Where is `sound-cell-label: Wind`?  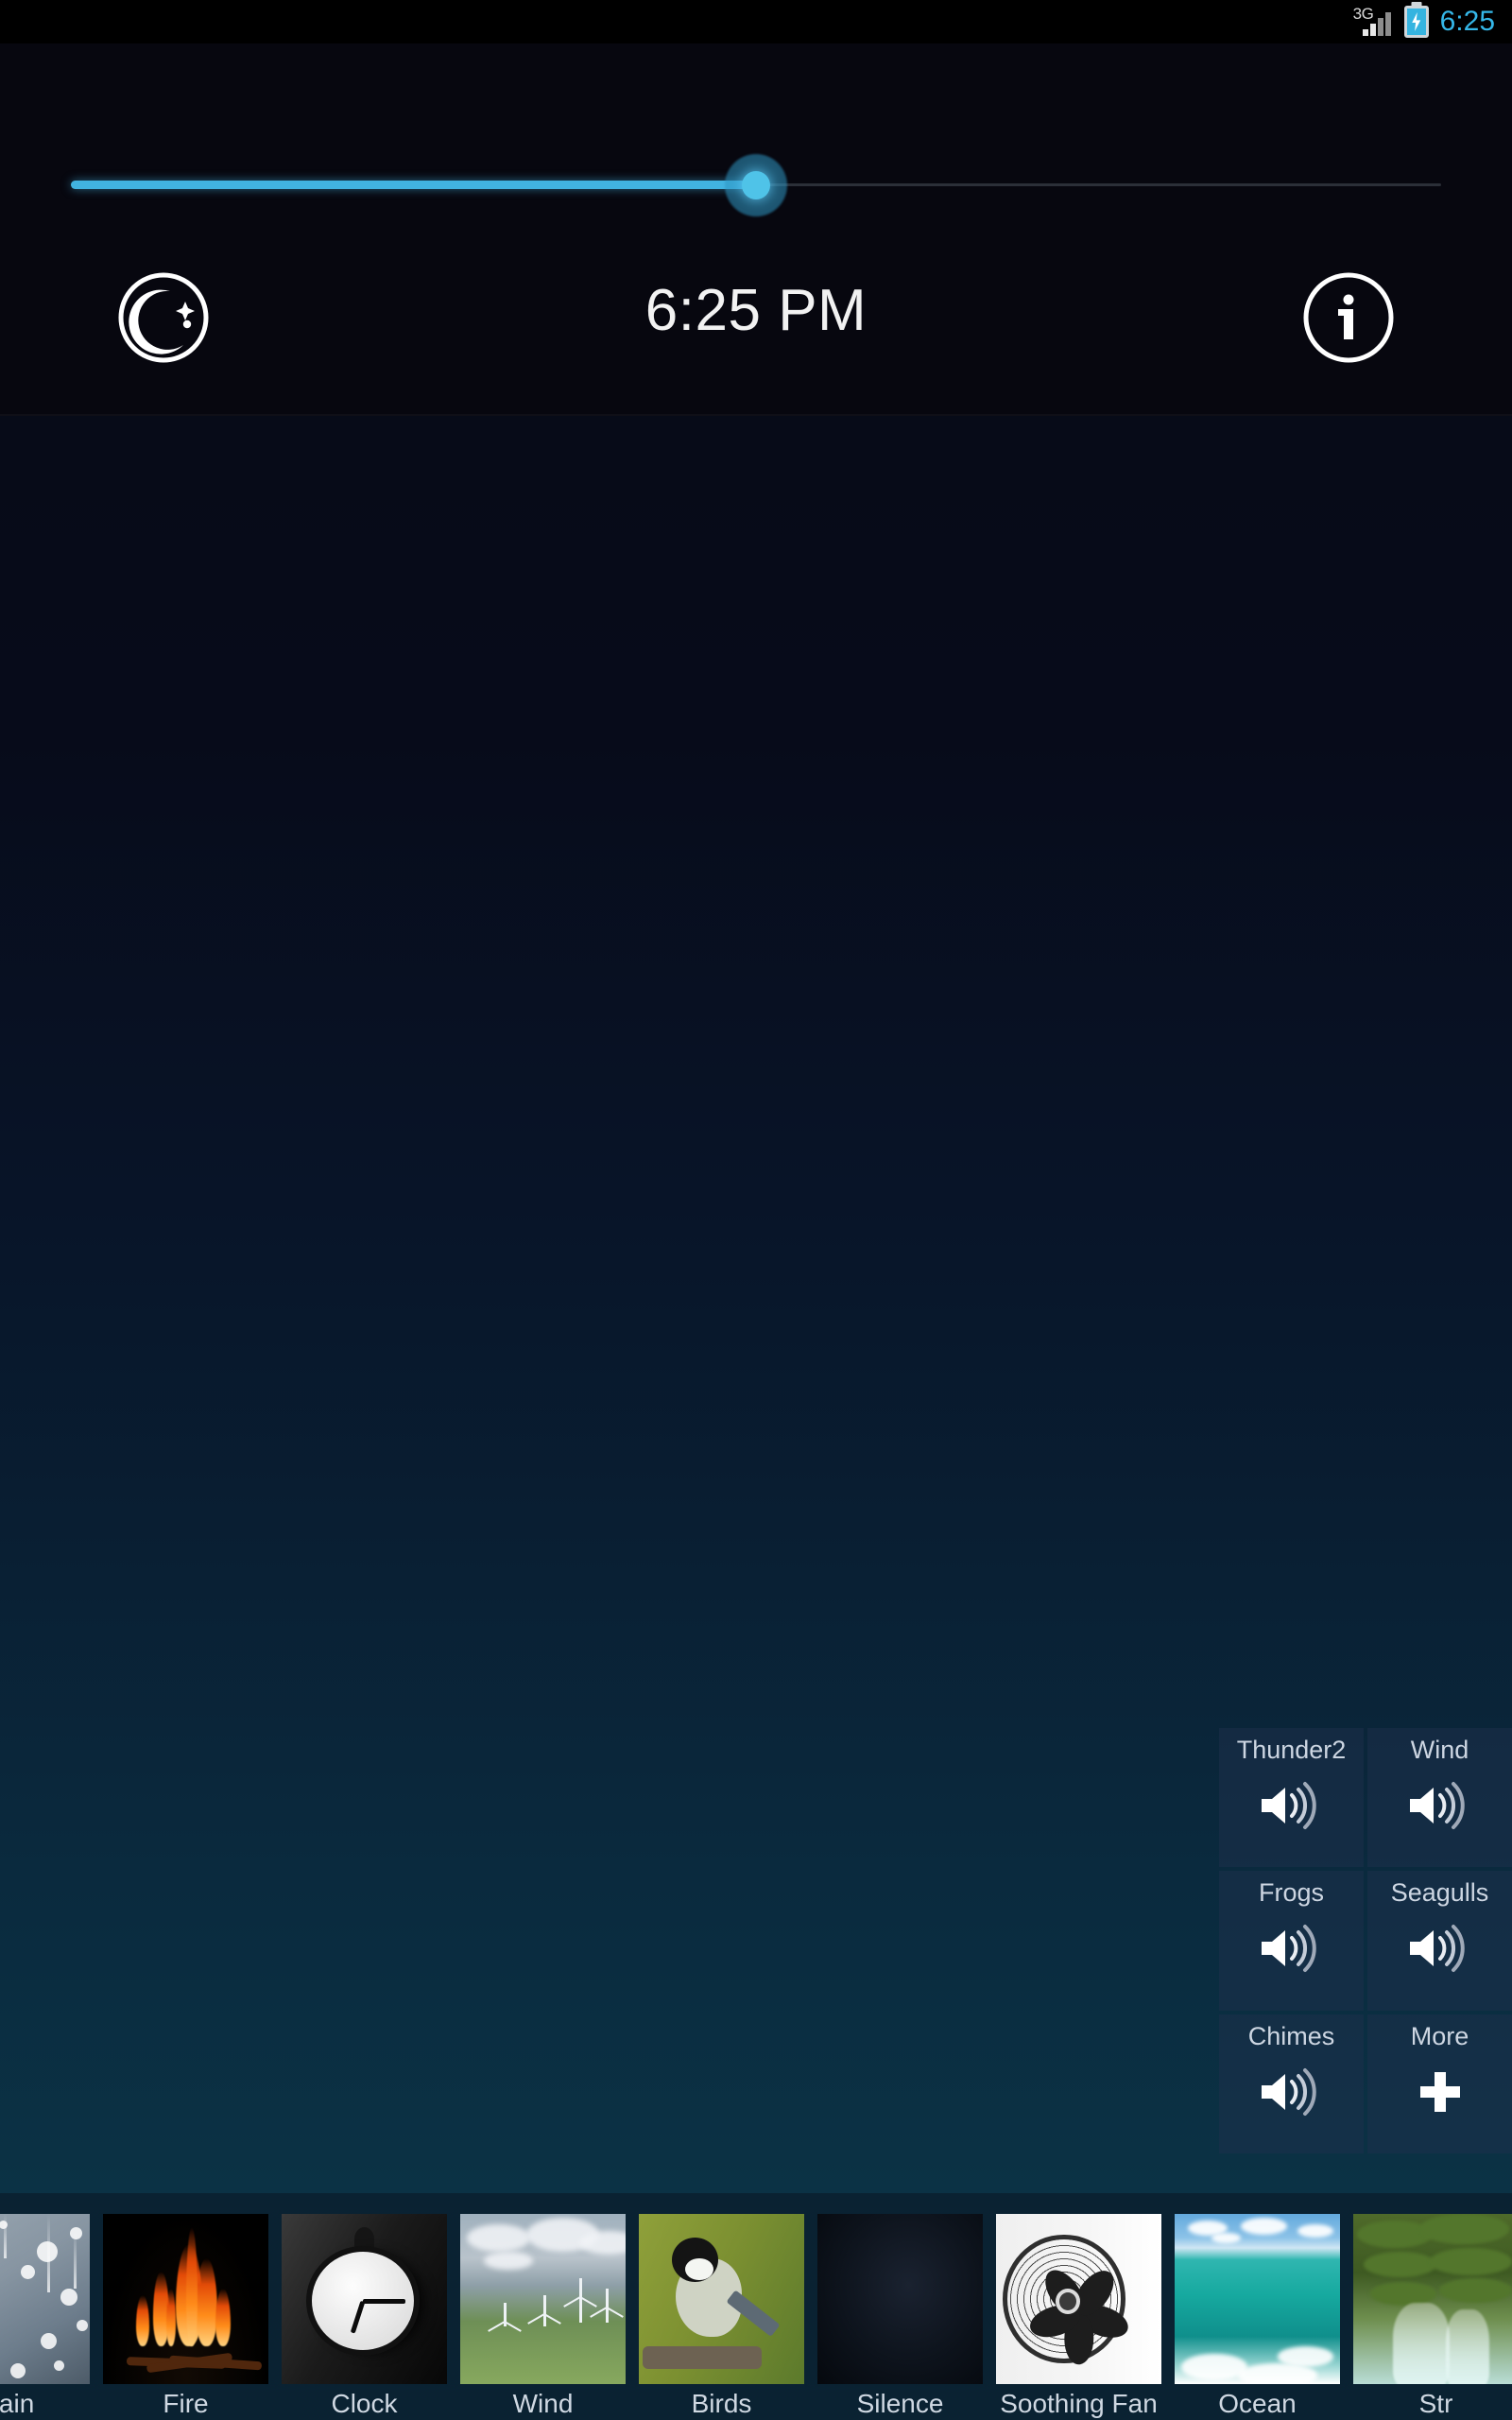 sound-cell-label: Wind is located at coordinates (1439, 1750).